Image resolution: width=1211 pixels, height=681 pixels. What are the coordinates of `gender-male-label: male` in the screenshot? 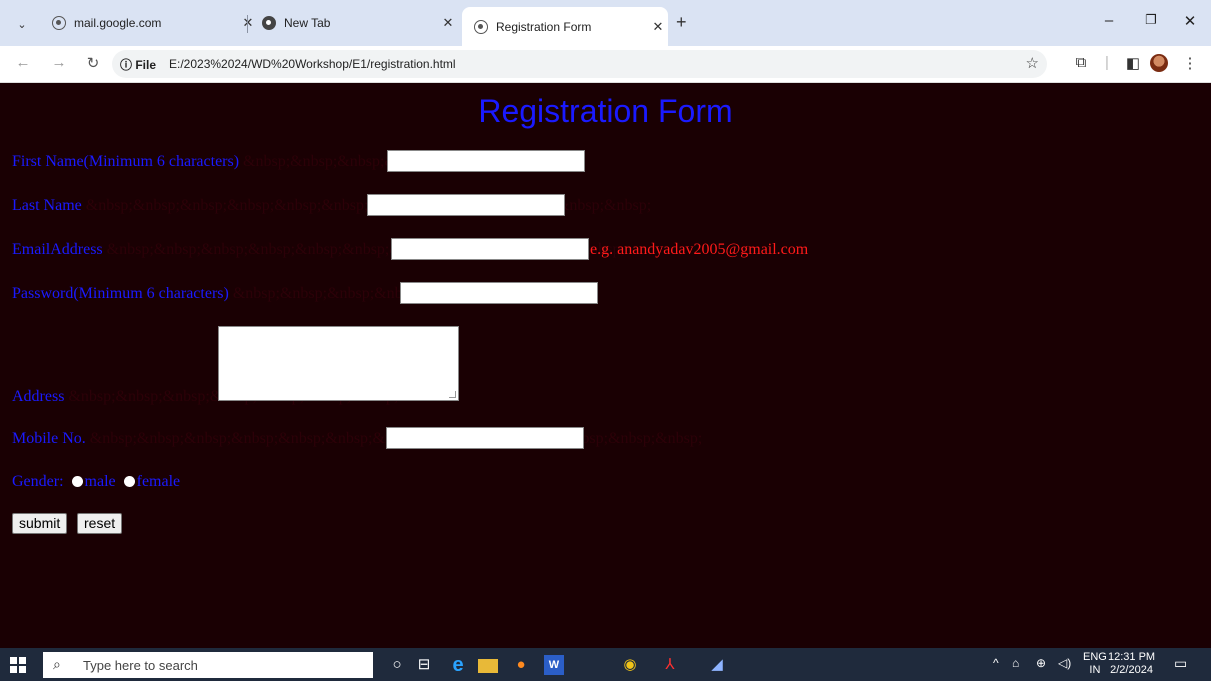 It's located at (100, 481).